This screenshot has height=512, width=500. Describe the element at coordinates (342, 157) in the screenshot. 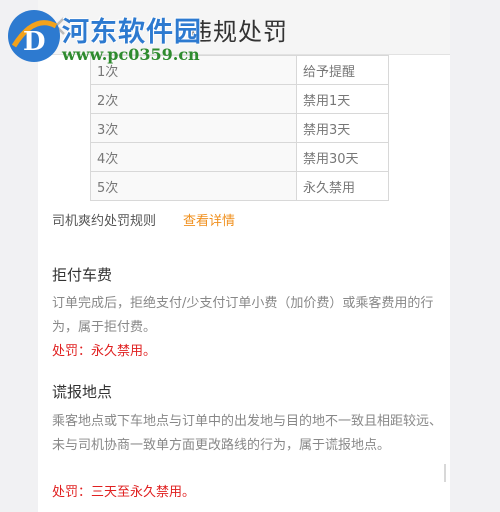

I see `penalty-value: 禁用30天` at that location.